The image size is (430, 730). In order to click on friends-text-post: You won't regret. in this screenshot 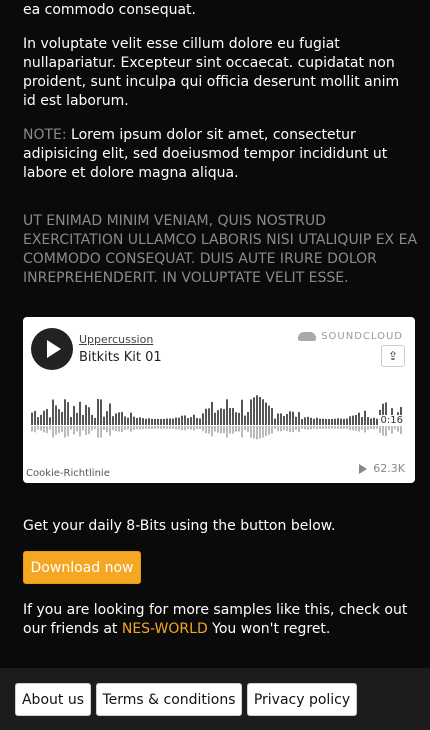, I will do `click(269, 629)`.